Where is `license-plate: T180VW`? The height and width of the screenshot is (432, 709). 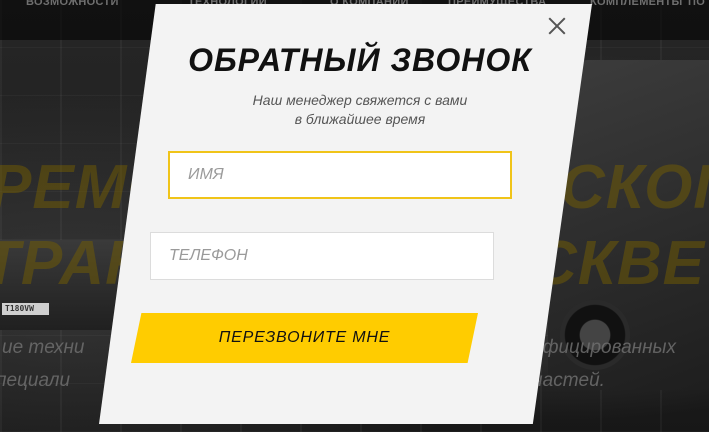 license-plate: T180VW is located at coordinates (25, 309).